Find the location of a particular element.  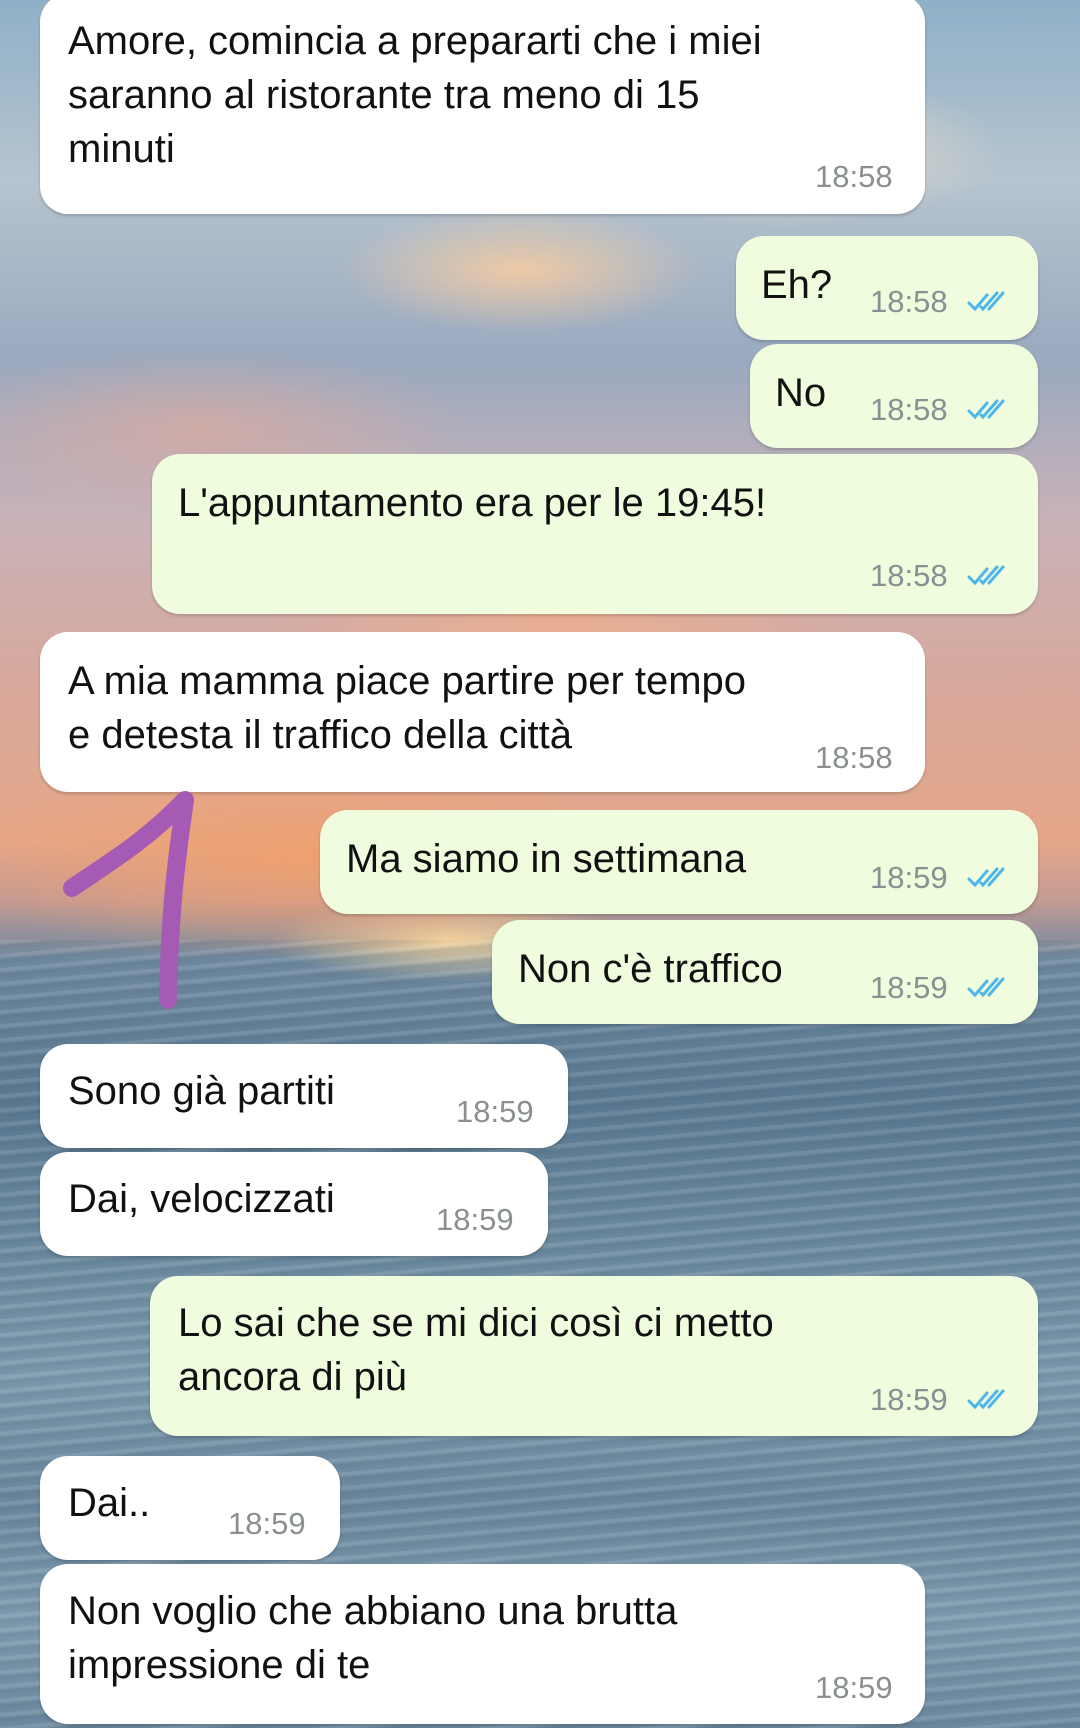

message-outgoing: No 18:58 is located at coordinates (894, 396).